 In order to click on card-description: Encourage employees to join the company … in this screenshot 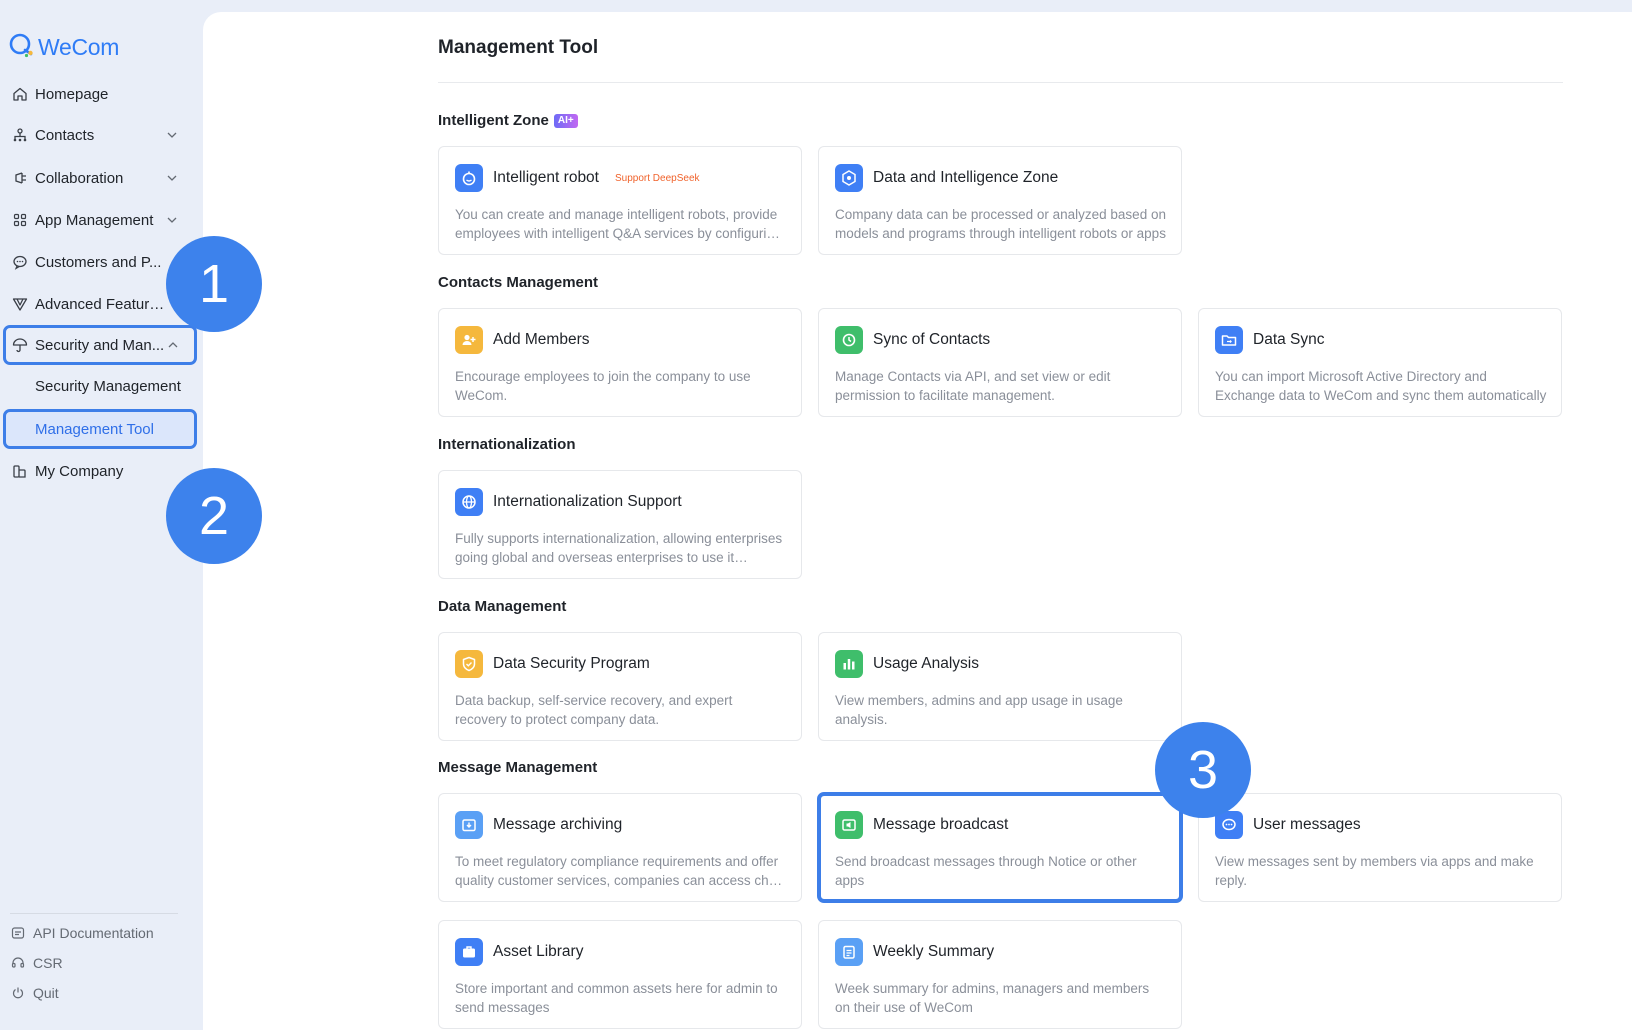, I will do `click(603, 386)`.